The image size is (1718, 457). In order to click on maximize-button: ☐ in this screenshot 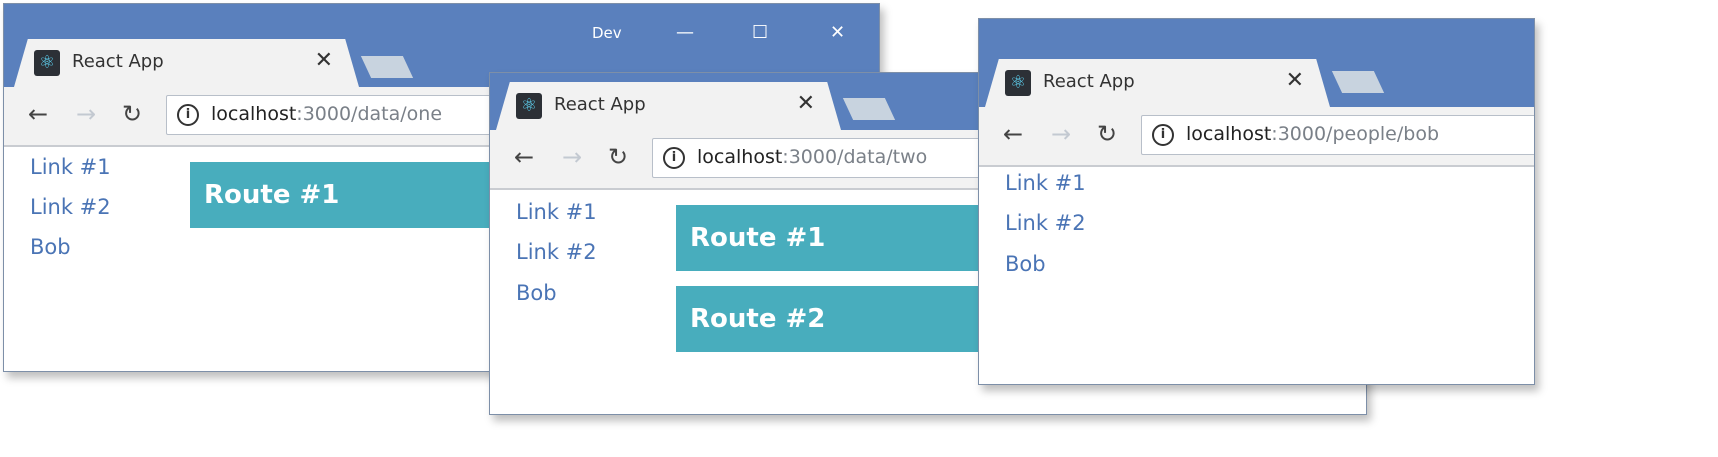, I will do `click(760, 32)`.